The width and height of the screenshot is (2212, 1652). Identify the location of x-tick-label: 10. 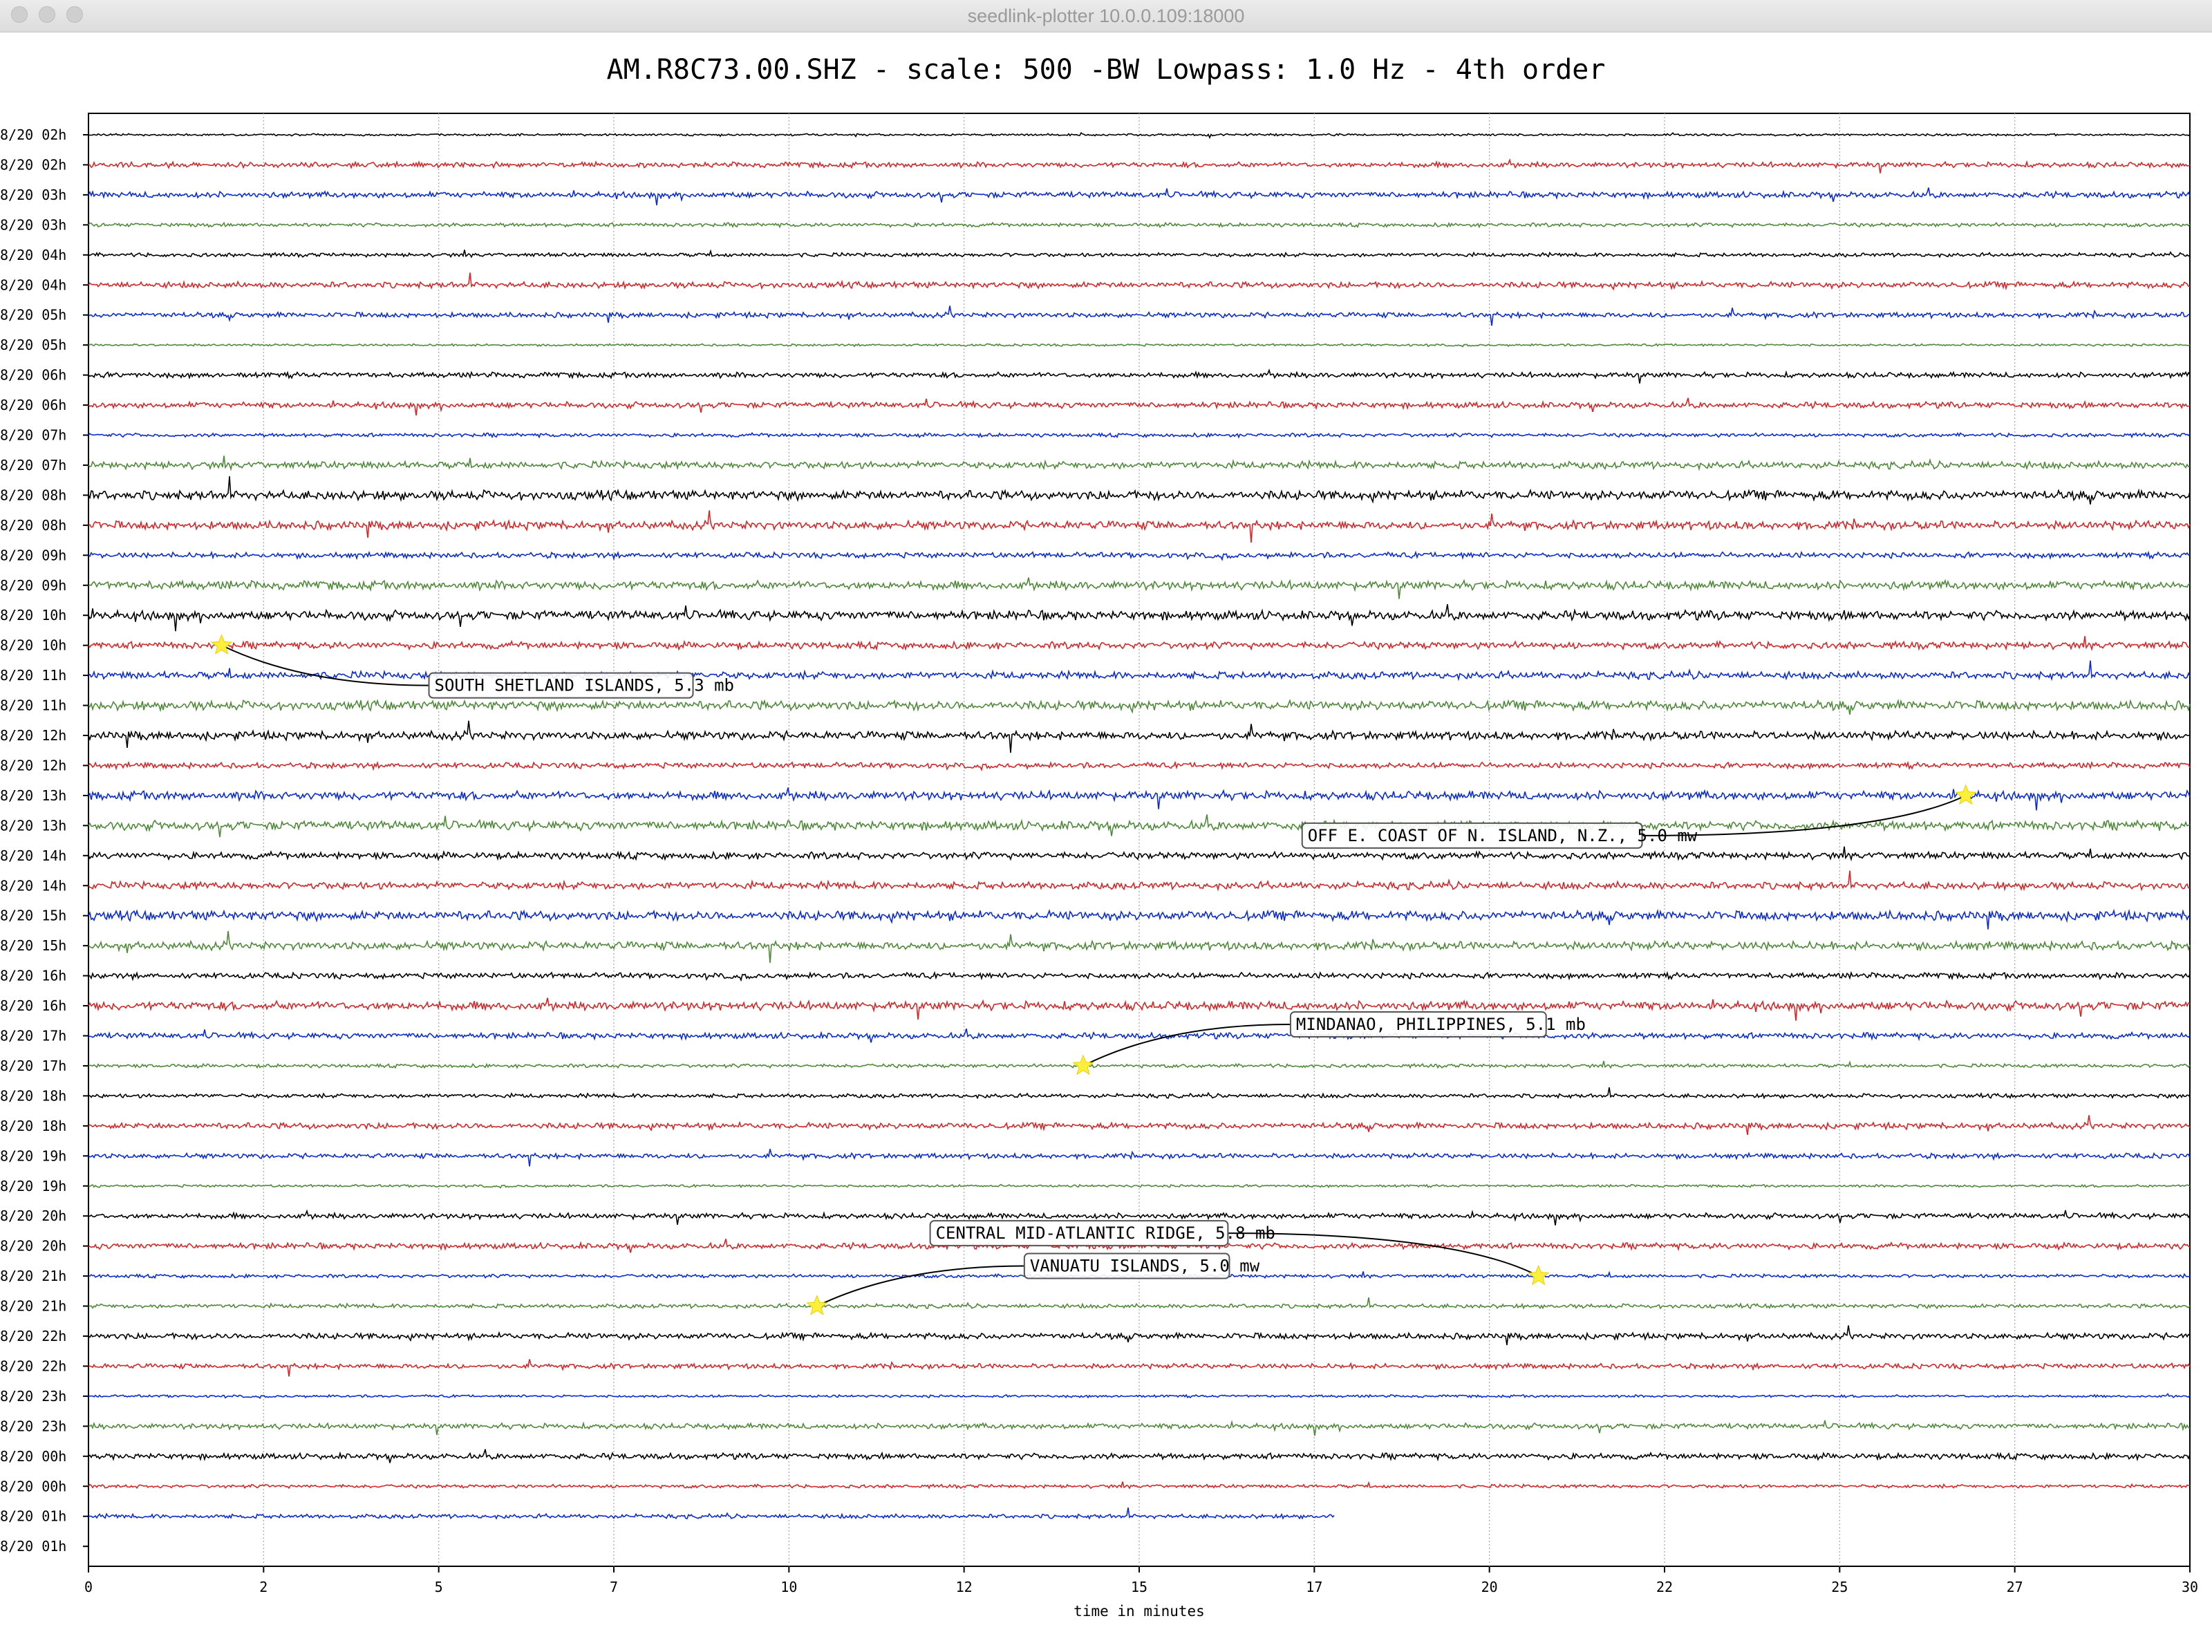
(789, 1587).